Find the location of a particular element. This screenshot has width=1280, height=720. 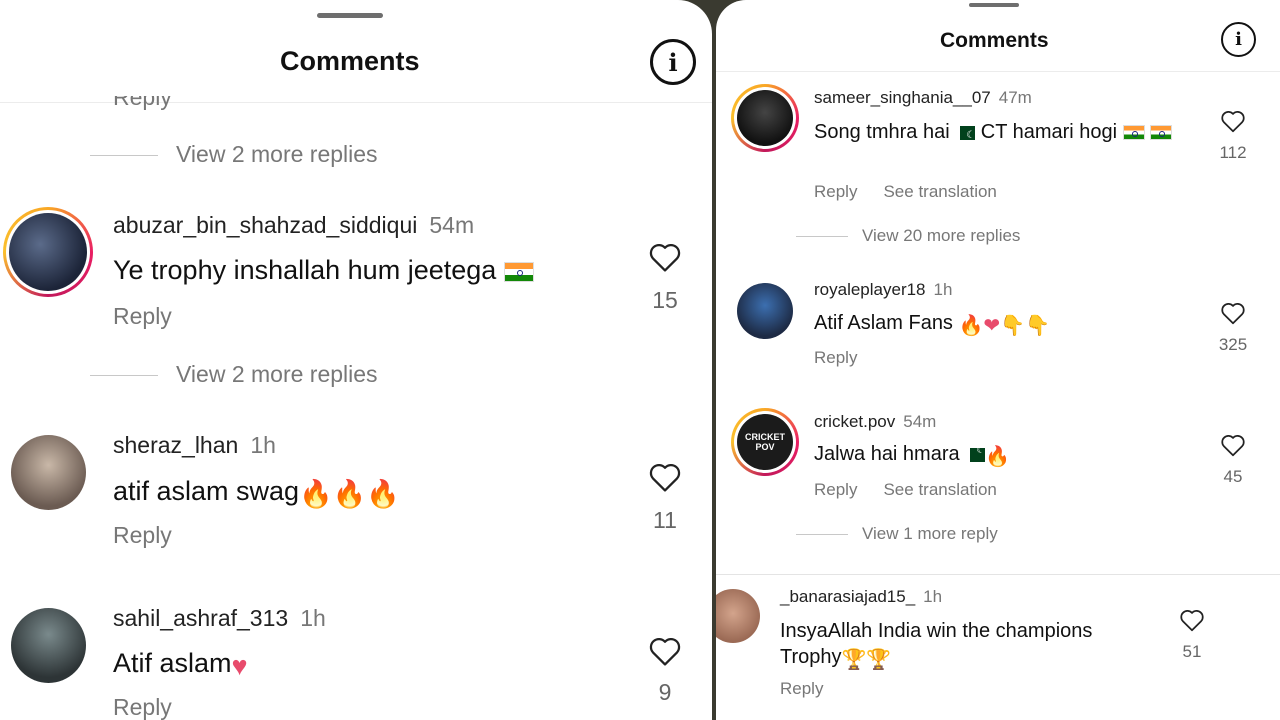

like-count: 15 is located at coordinates (665, 300).